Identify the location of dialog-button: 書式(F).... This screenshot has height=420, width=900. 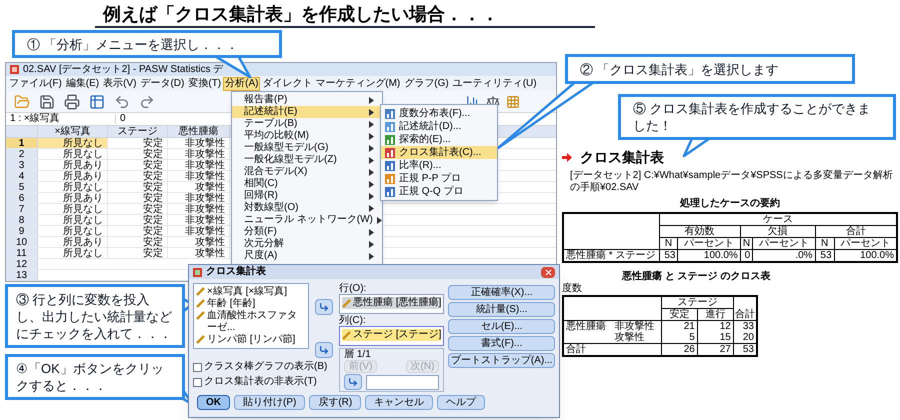
(501, 343).